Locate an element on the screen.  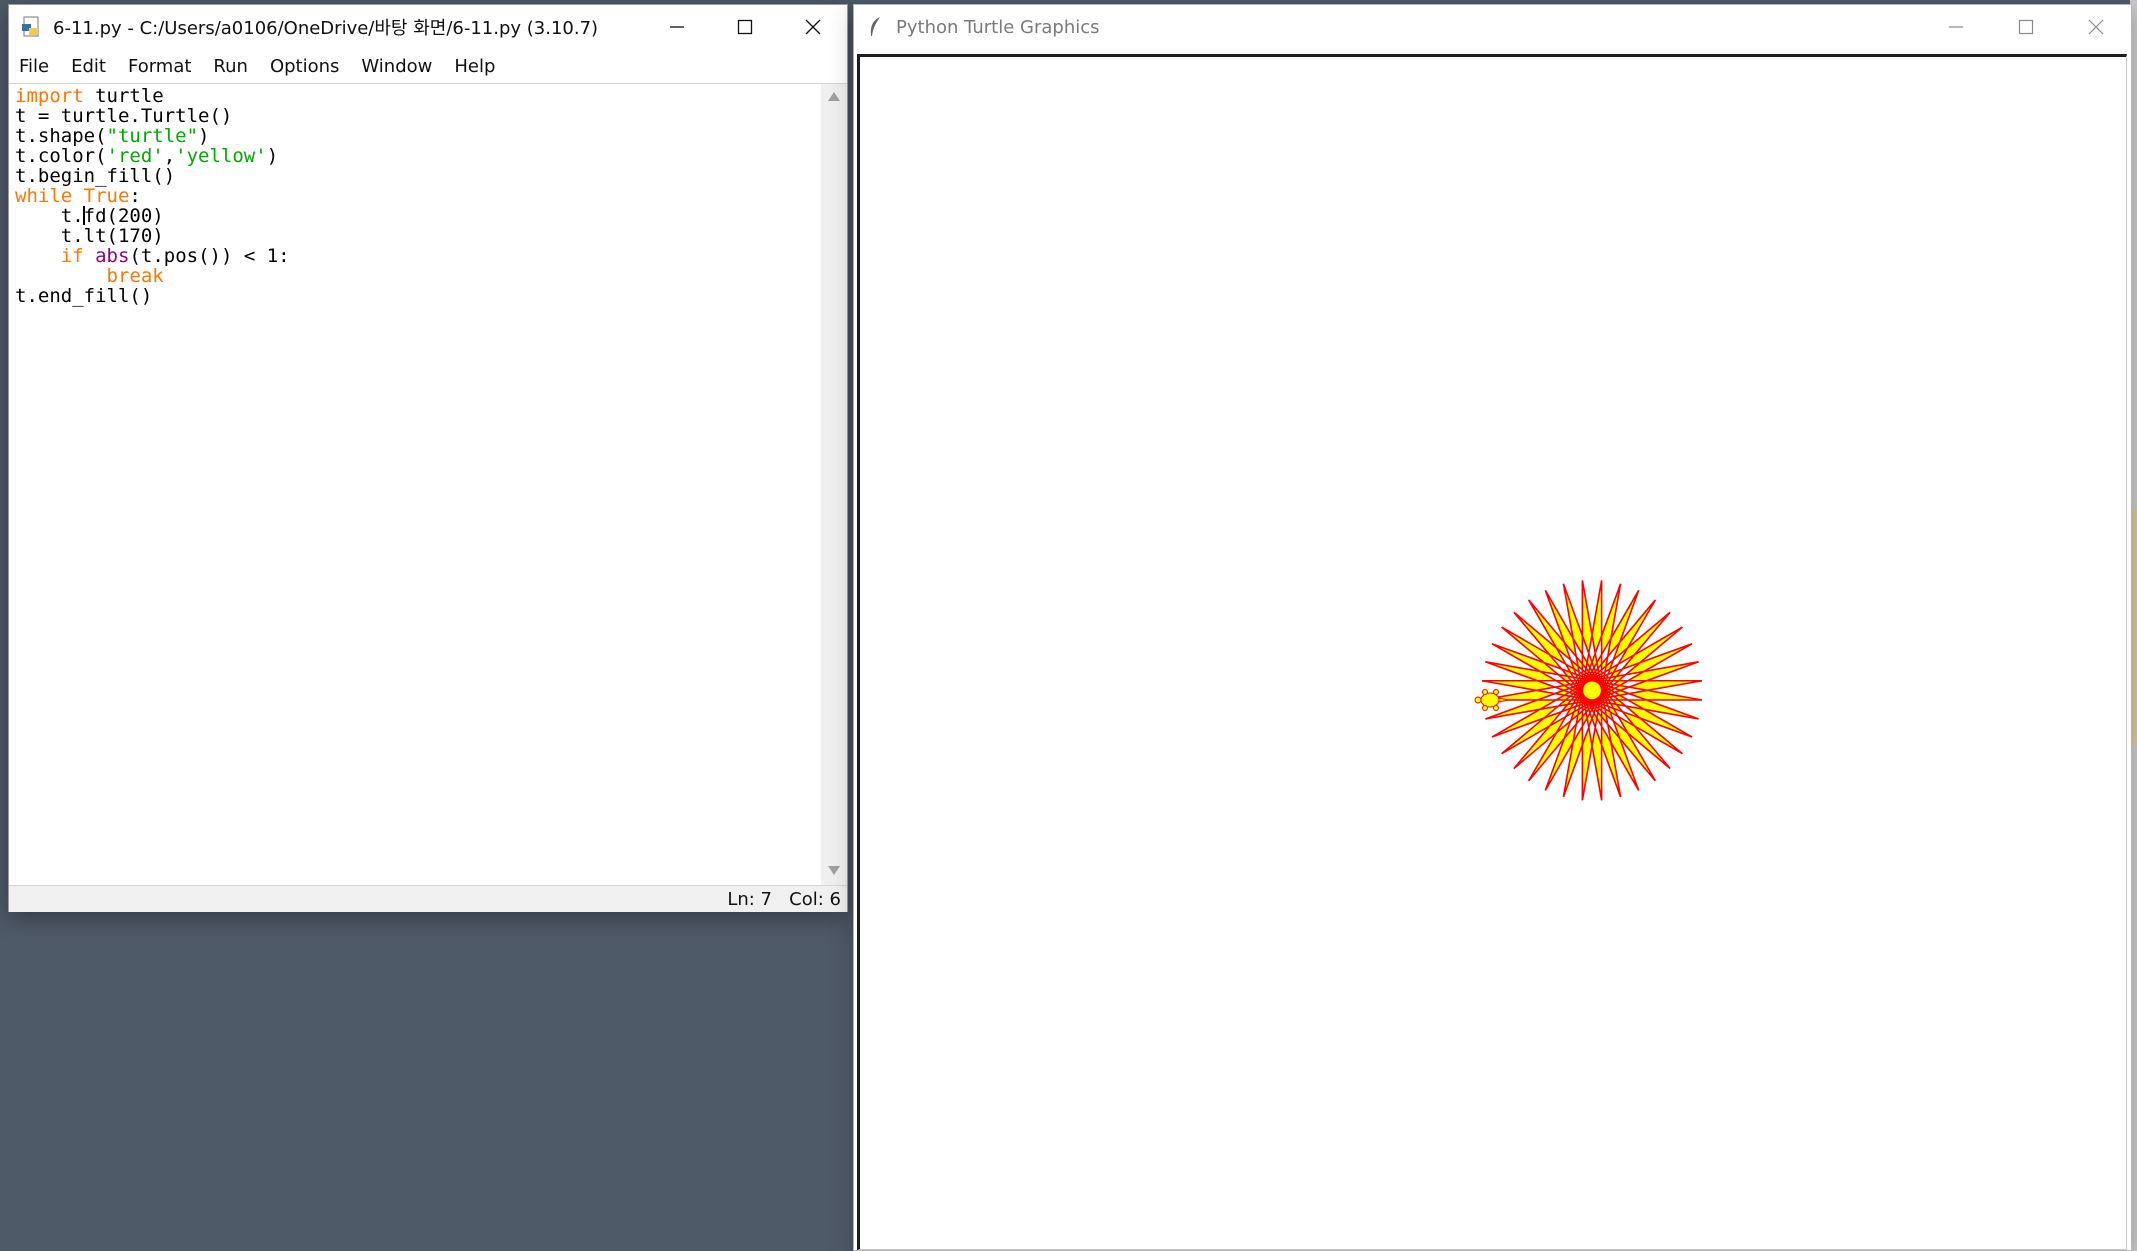
menubar: File Edit Format Run Options Window Help is located at coordinates (428, 66).